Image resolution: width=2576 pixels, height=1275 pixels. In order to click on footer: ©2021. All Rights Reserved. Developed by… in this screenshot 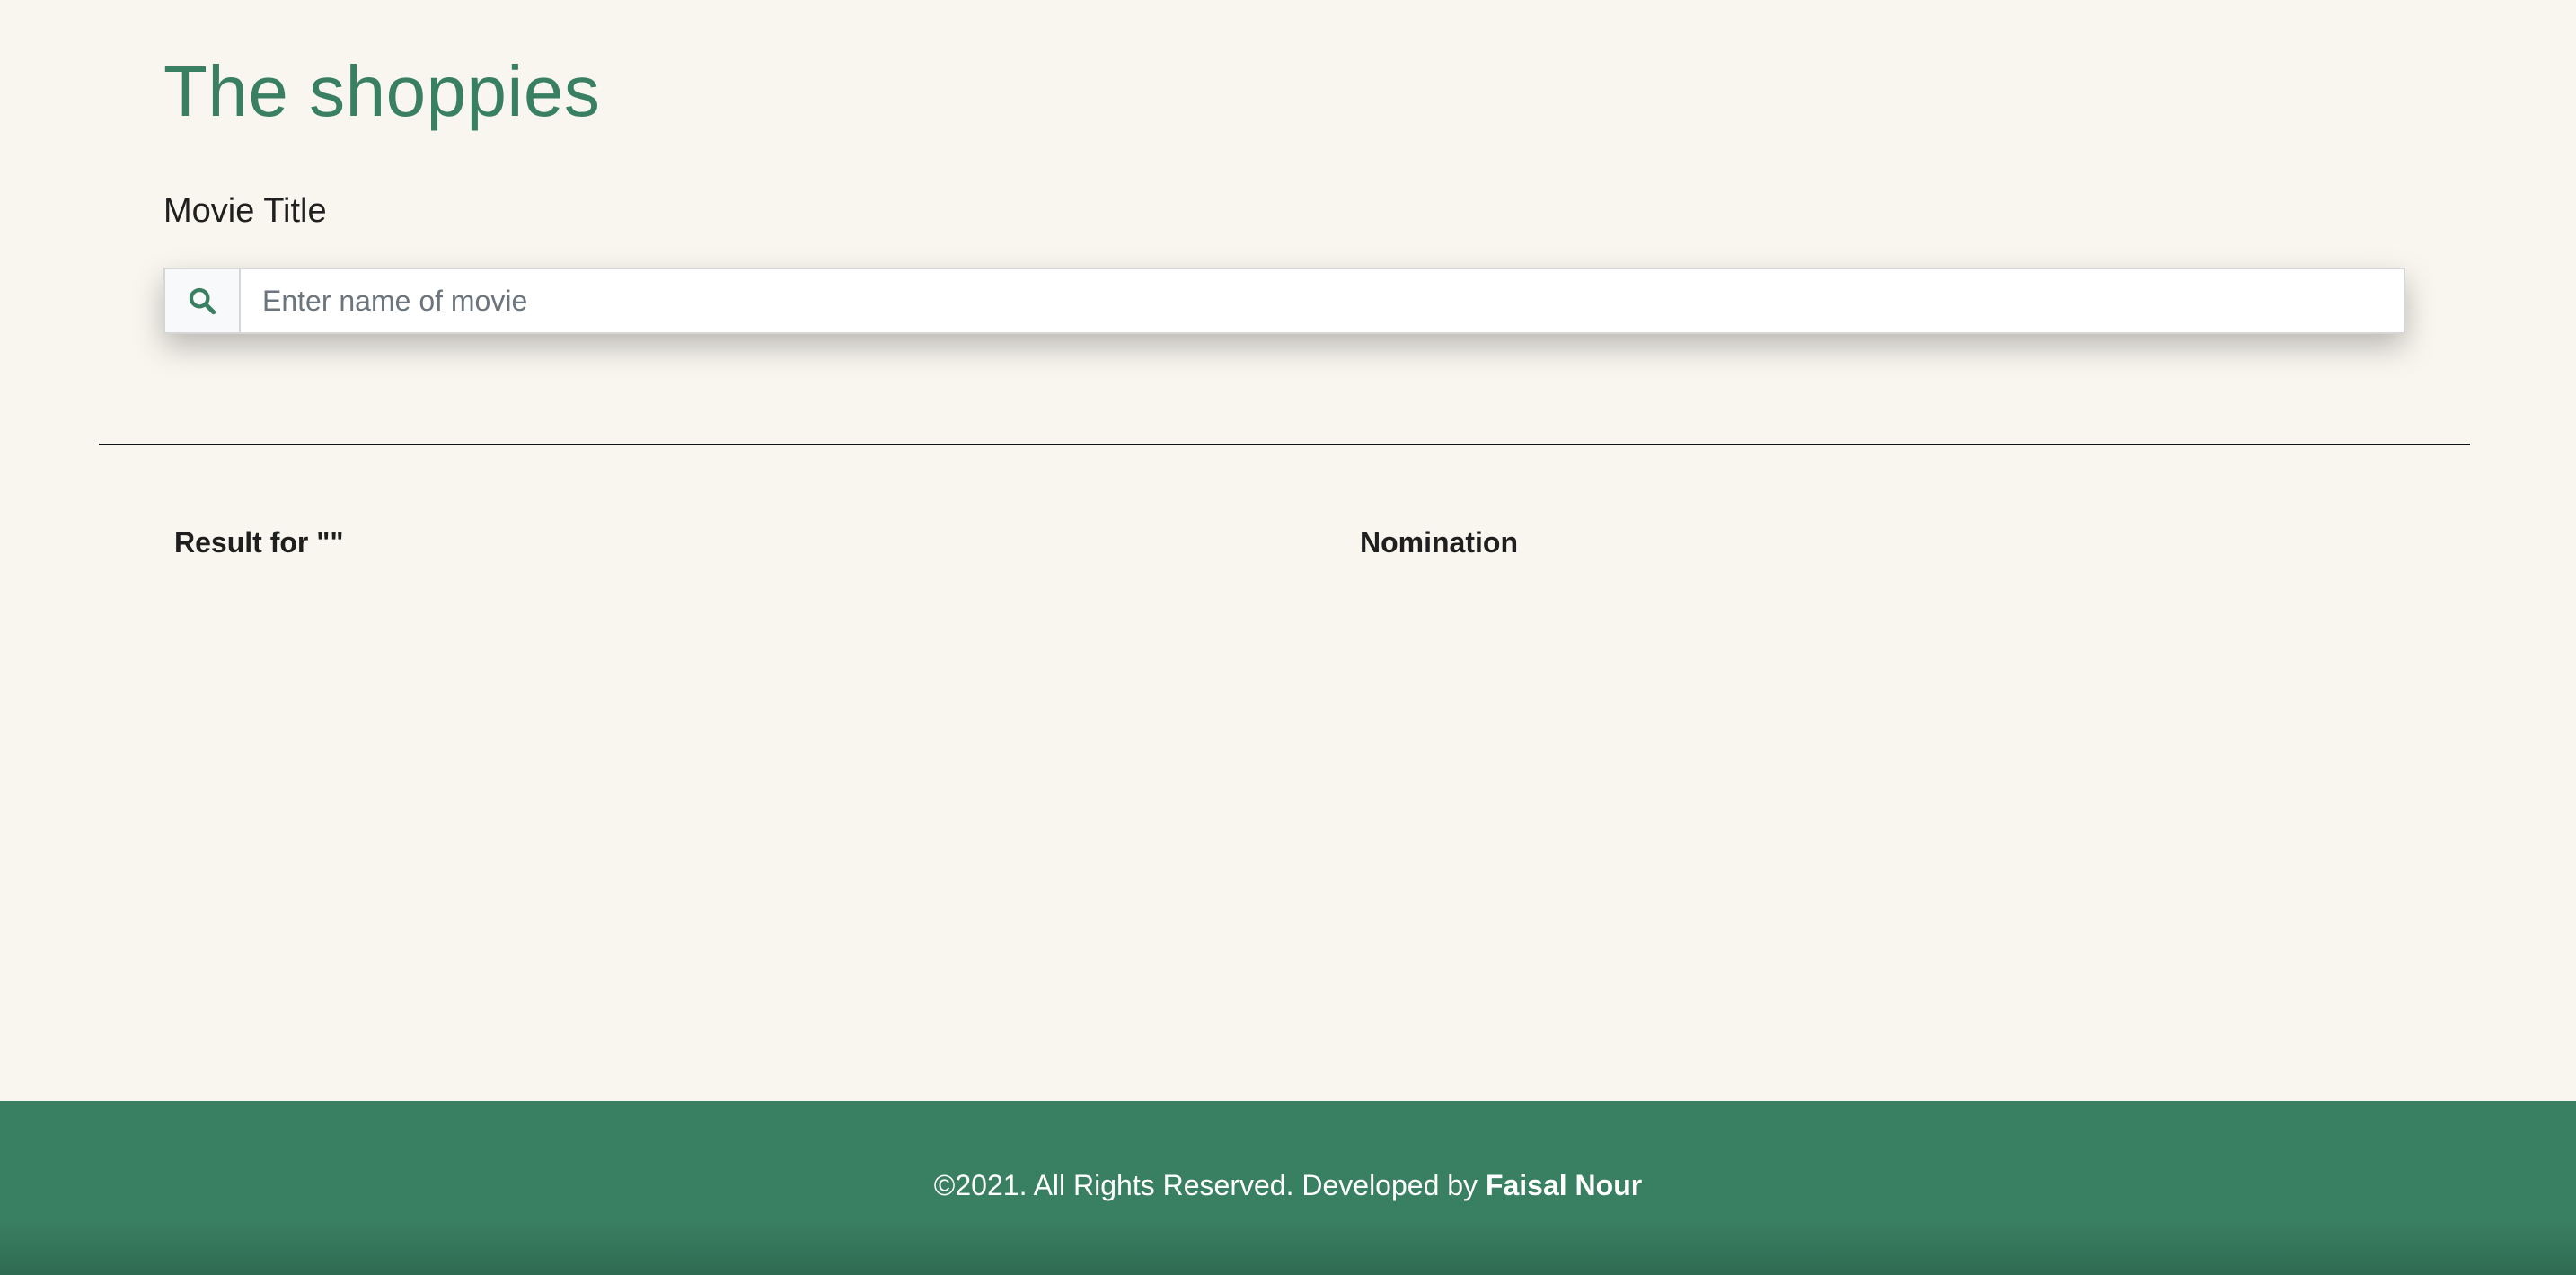, I will do `click(1288, 1188)`.